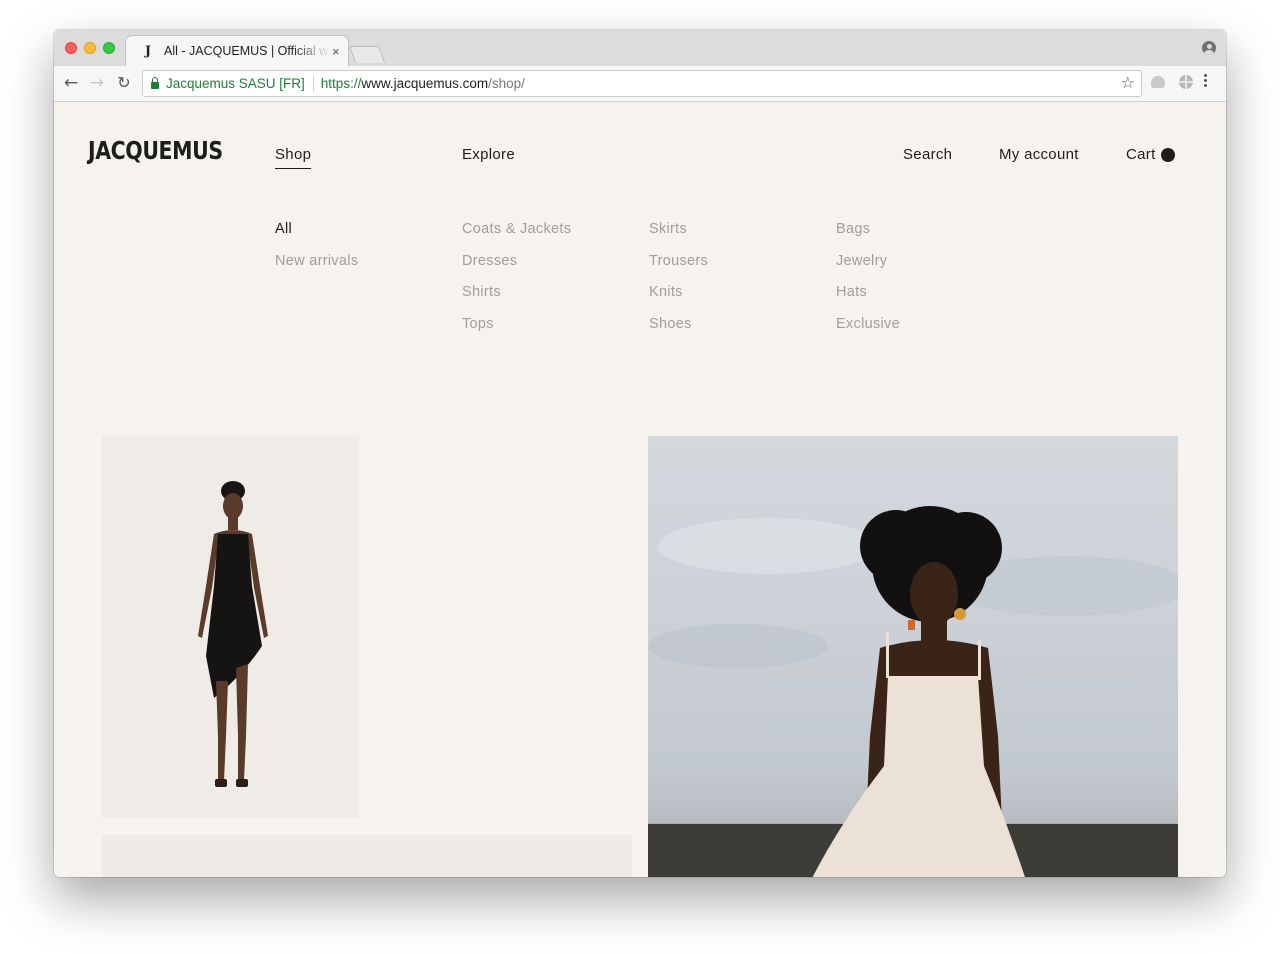  I want to click on minimize-window-button, so click(90, 48).